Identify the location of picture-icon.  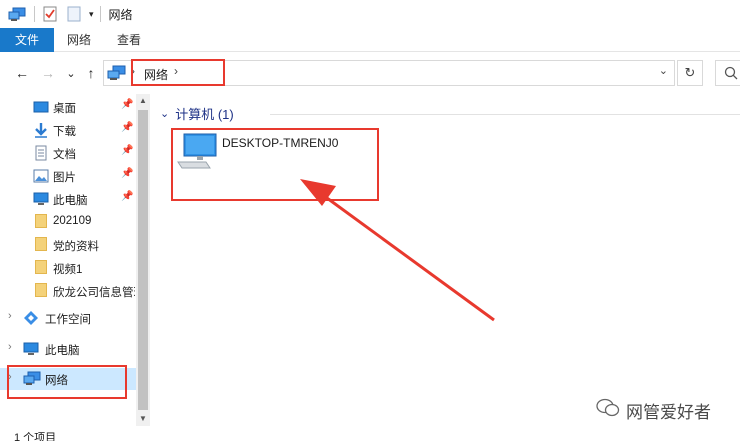
(41, 176).